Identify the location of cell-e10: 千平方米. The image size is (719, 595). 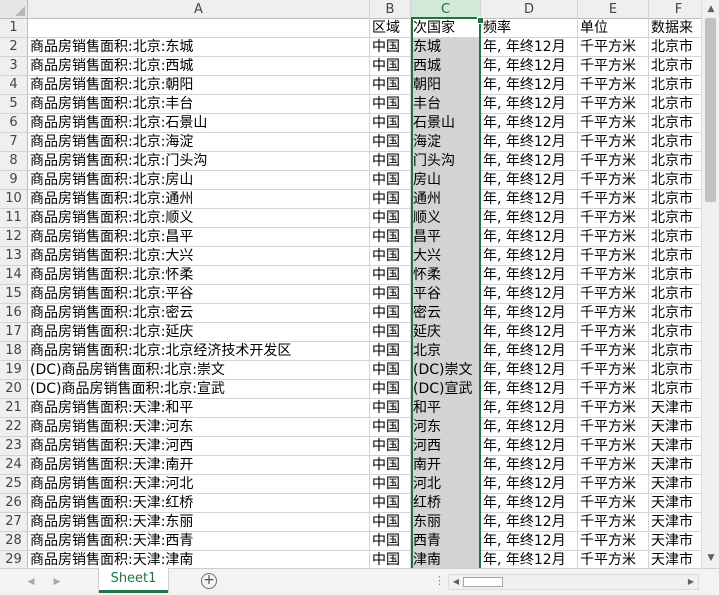
(613, 199).